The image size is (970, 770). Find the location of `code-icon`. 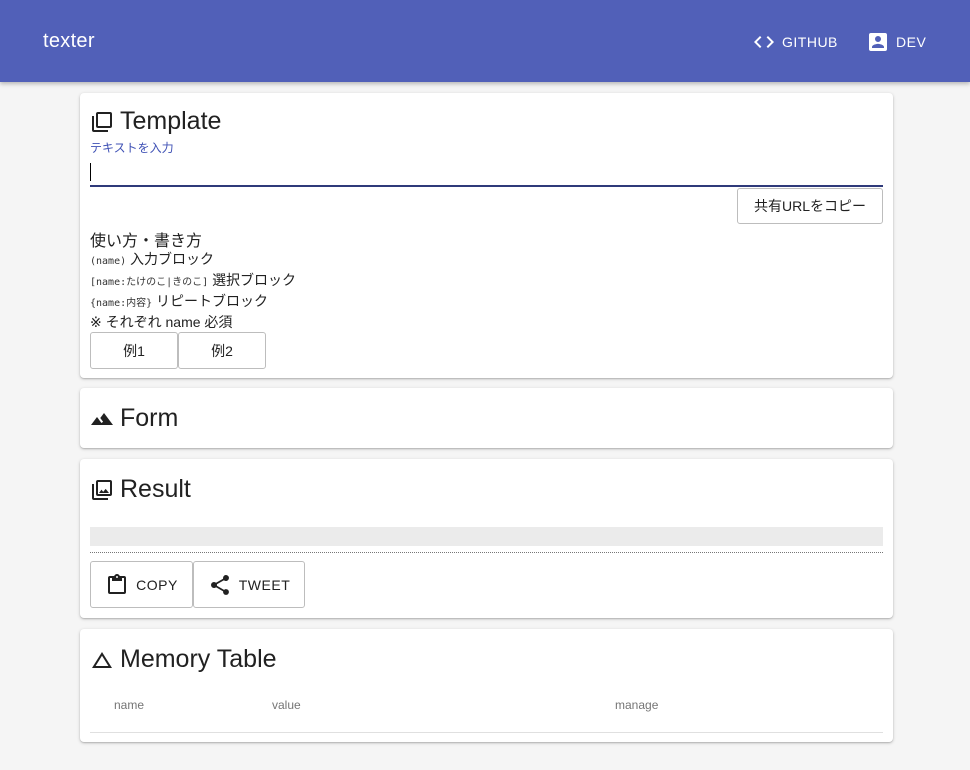

code-icon is located at coordinates (764, 42).